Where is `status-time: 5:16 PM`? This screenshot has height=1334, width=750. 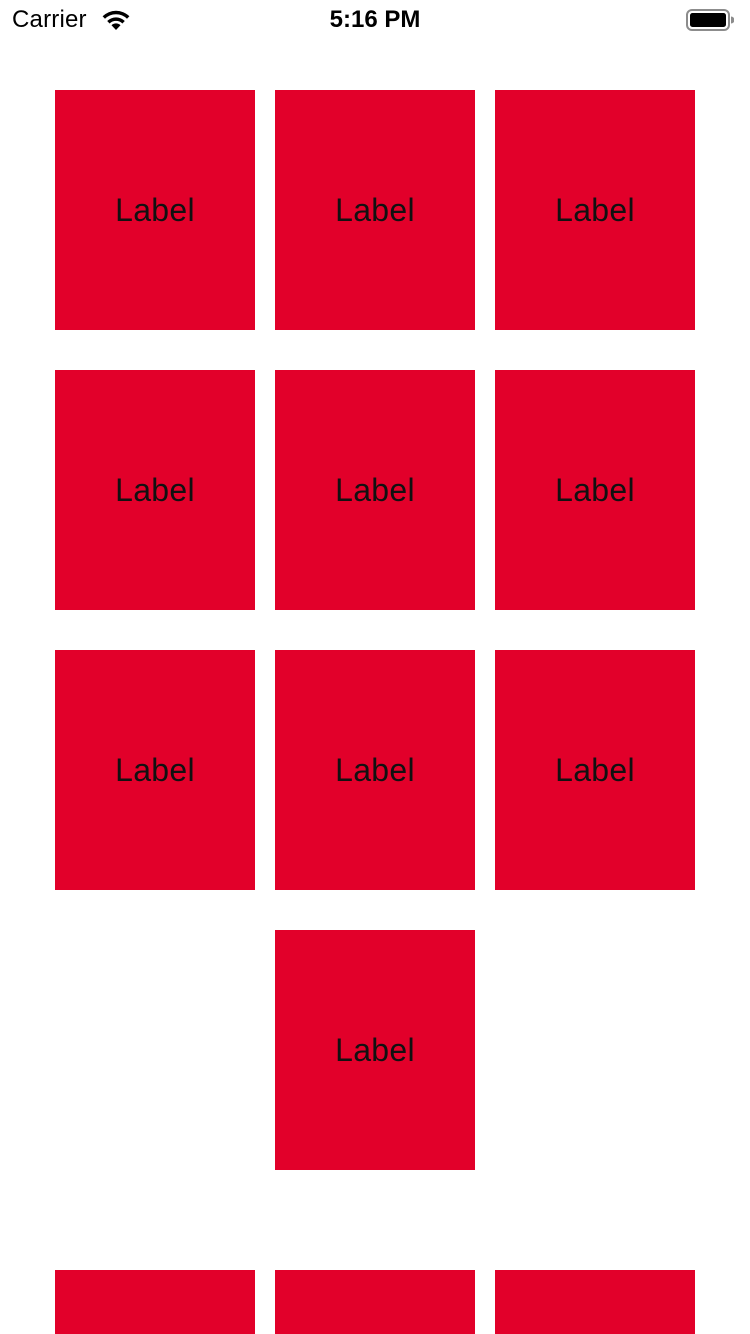 status-time: 5:16 PM is located at coordinates (375, 19).